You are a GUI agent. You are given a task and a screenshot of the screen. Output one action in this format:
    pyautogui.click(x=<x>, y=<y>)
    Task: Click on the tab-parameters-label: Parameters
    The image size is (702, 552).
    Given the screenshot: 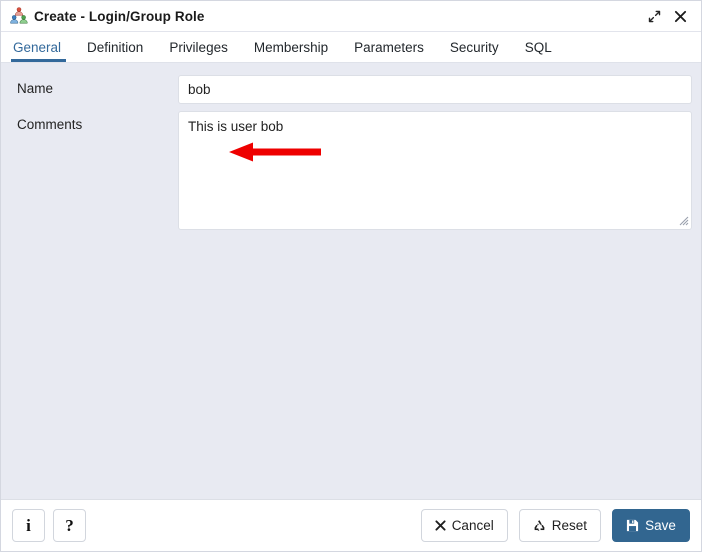 What is the action you would take?
    pyautogui.click(x=389, y=47)
    